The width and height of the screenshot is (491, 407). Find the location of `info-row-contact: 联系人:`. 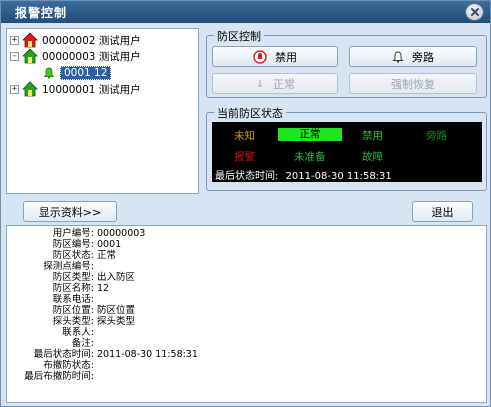

info-row-contact: 联系人: is located at coordinates (78, 332).